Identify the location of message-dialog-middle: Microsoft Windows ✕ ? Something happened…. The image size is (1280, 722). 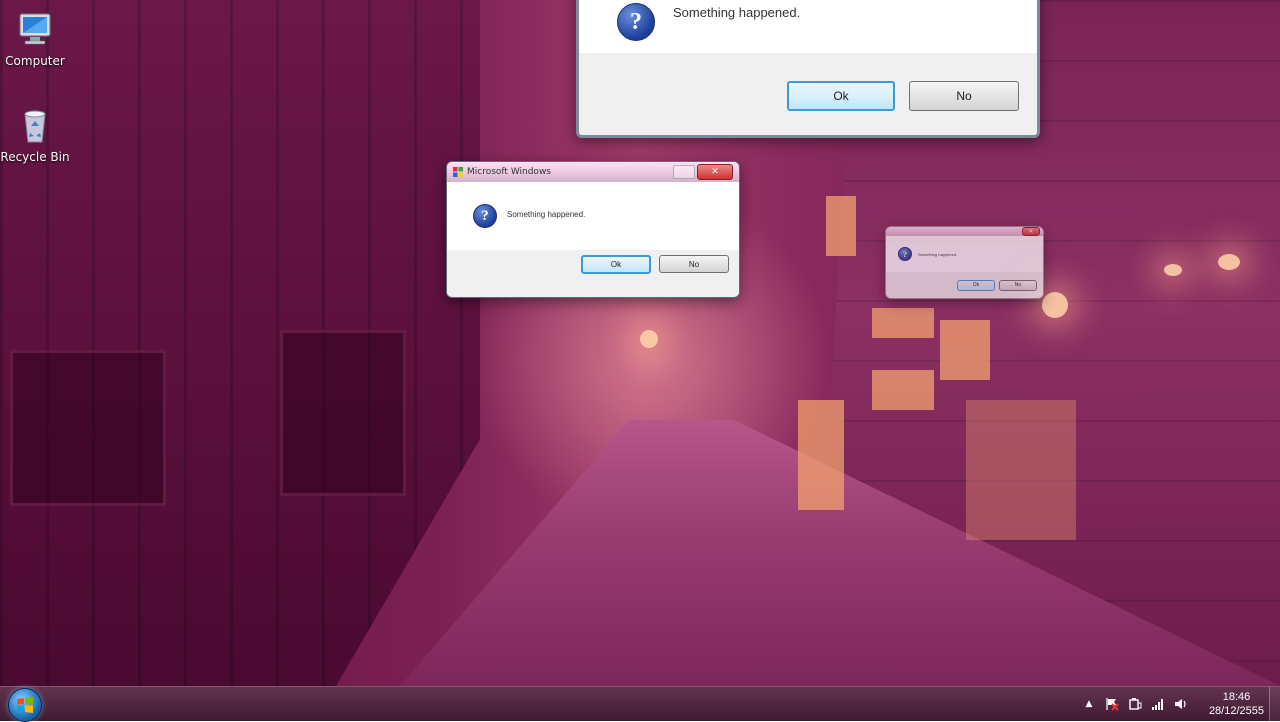
(593, 229).